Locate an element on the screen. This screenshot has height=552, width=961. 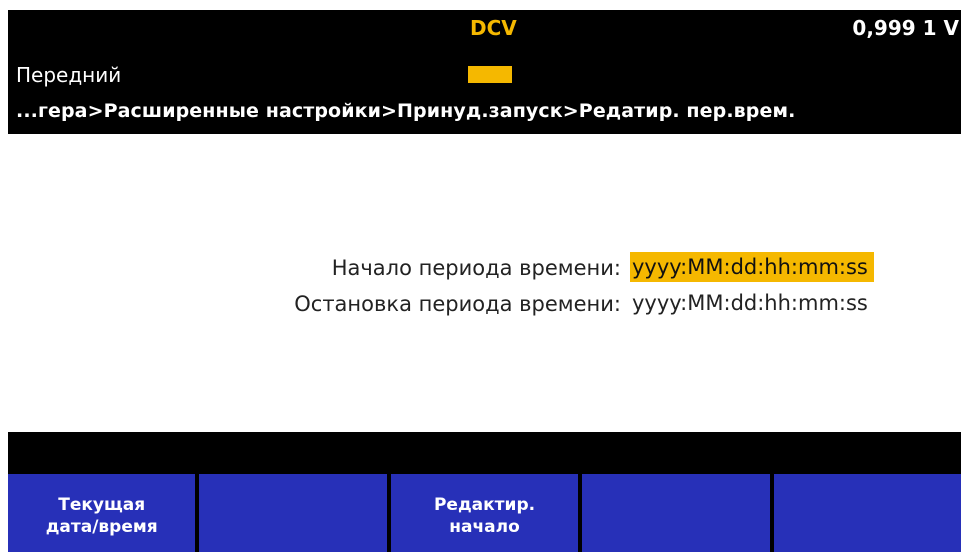
softkey-bar: Текущая дата/время Редактир. начало is located at coordinates (484, 511).